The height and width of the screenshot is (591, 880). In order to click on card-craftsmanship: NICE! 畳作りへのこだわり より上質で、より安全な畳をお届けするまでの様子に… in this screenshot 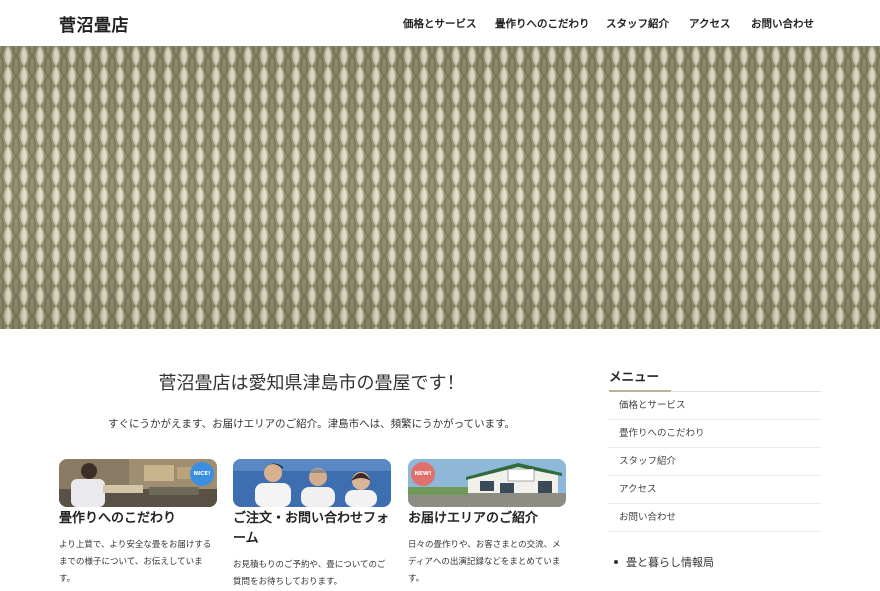, I will do `click(138, 523)`.